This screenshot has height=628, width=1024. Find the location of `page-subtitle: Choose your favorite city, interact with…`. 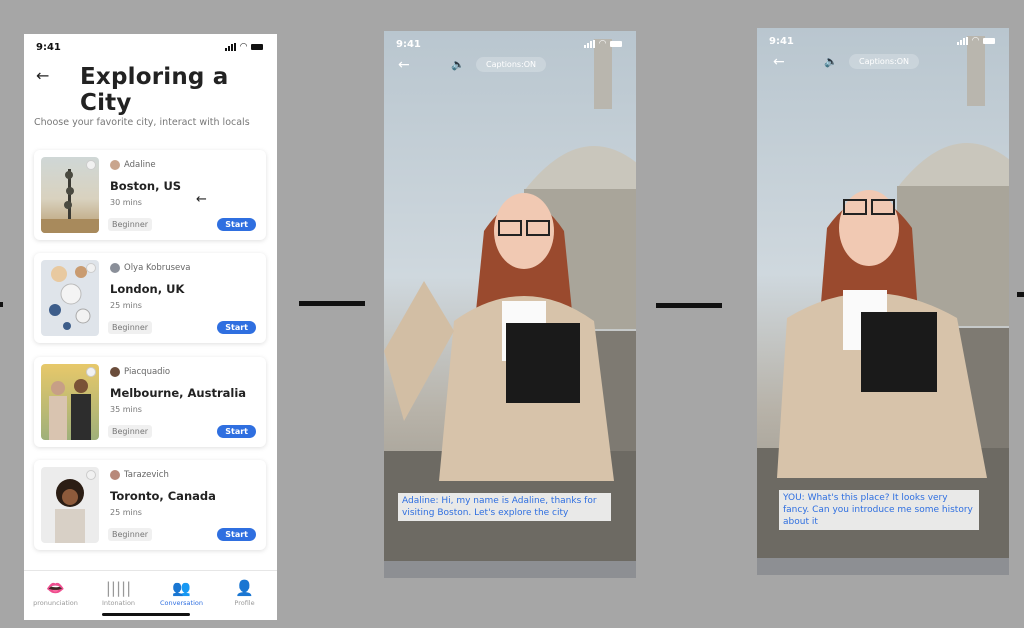

page-subtitle: Choose your favorite city, interact with… is located at coordinates (142, 122).